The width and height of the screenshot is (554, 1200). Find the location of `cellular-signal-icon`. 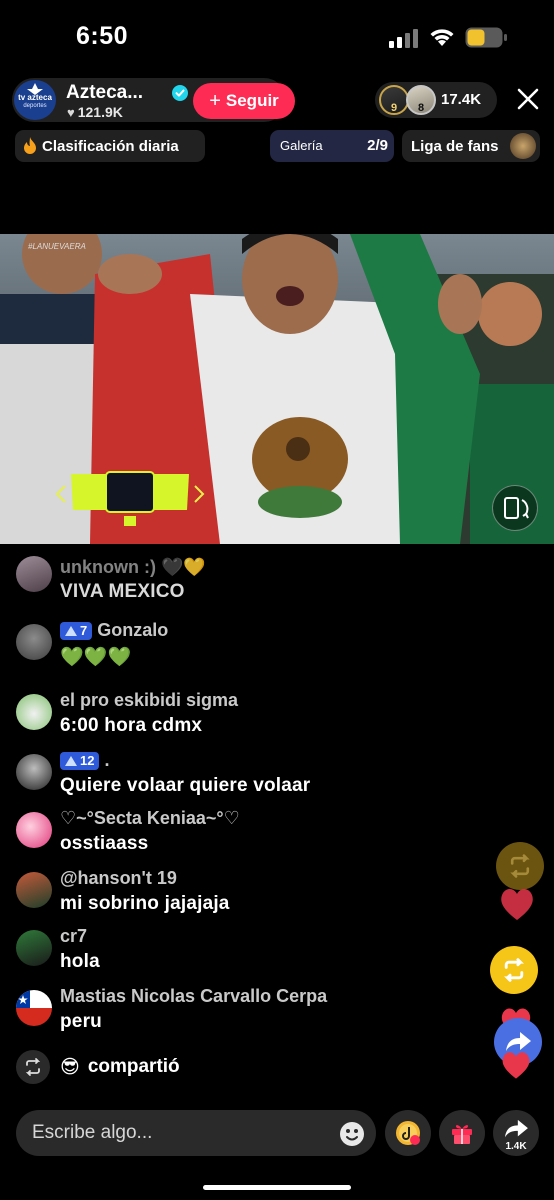

cellular-signal-icon is located at coordinates (403, 38).